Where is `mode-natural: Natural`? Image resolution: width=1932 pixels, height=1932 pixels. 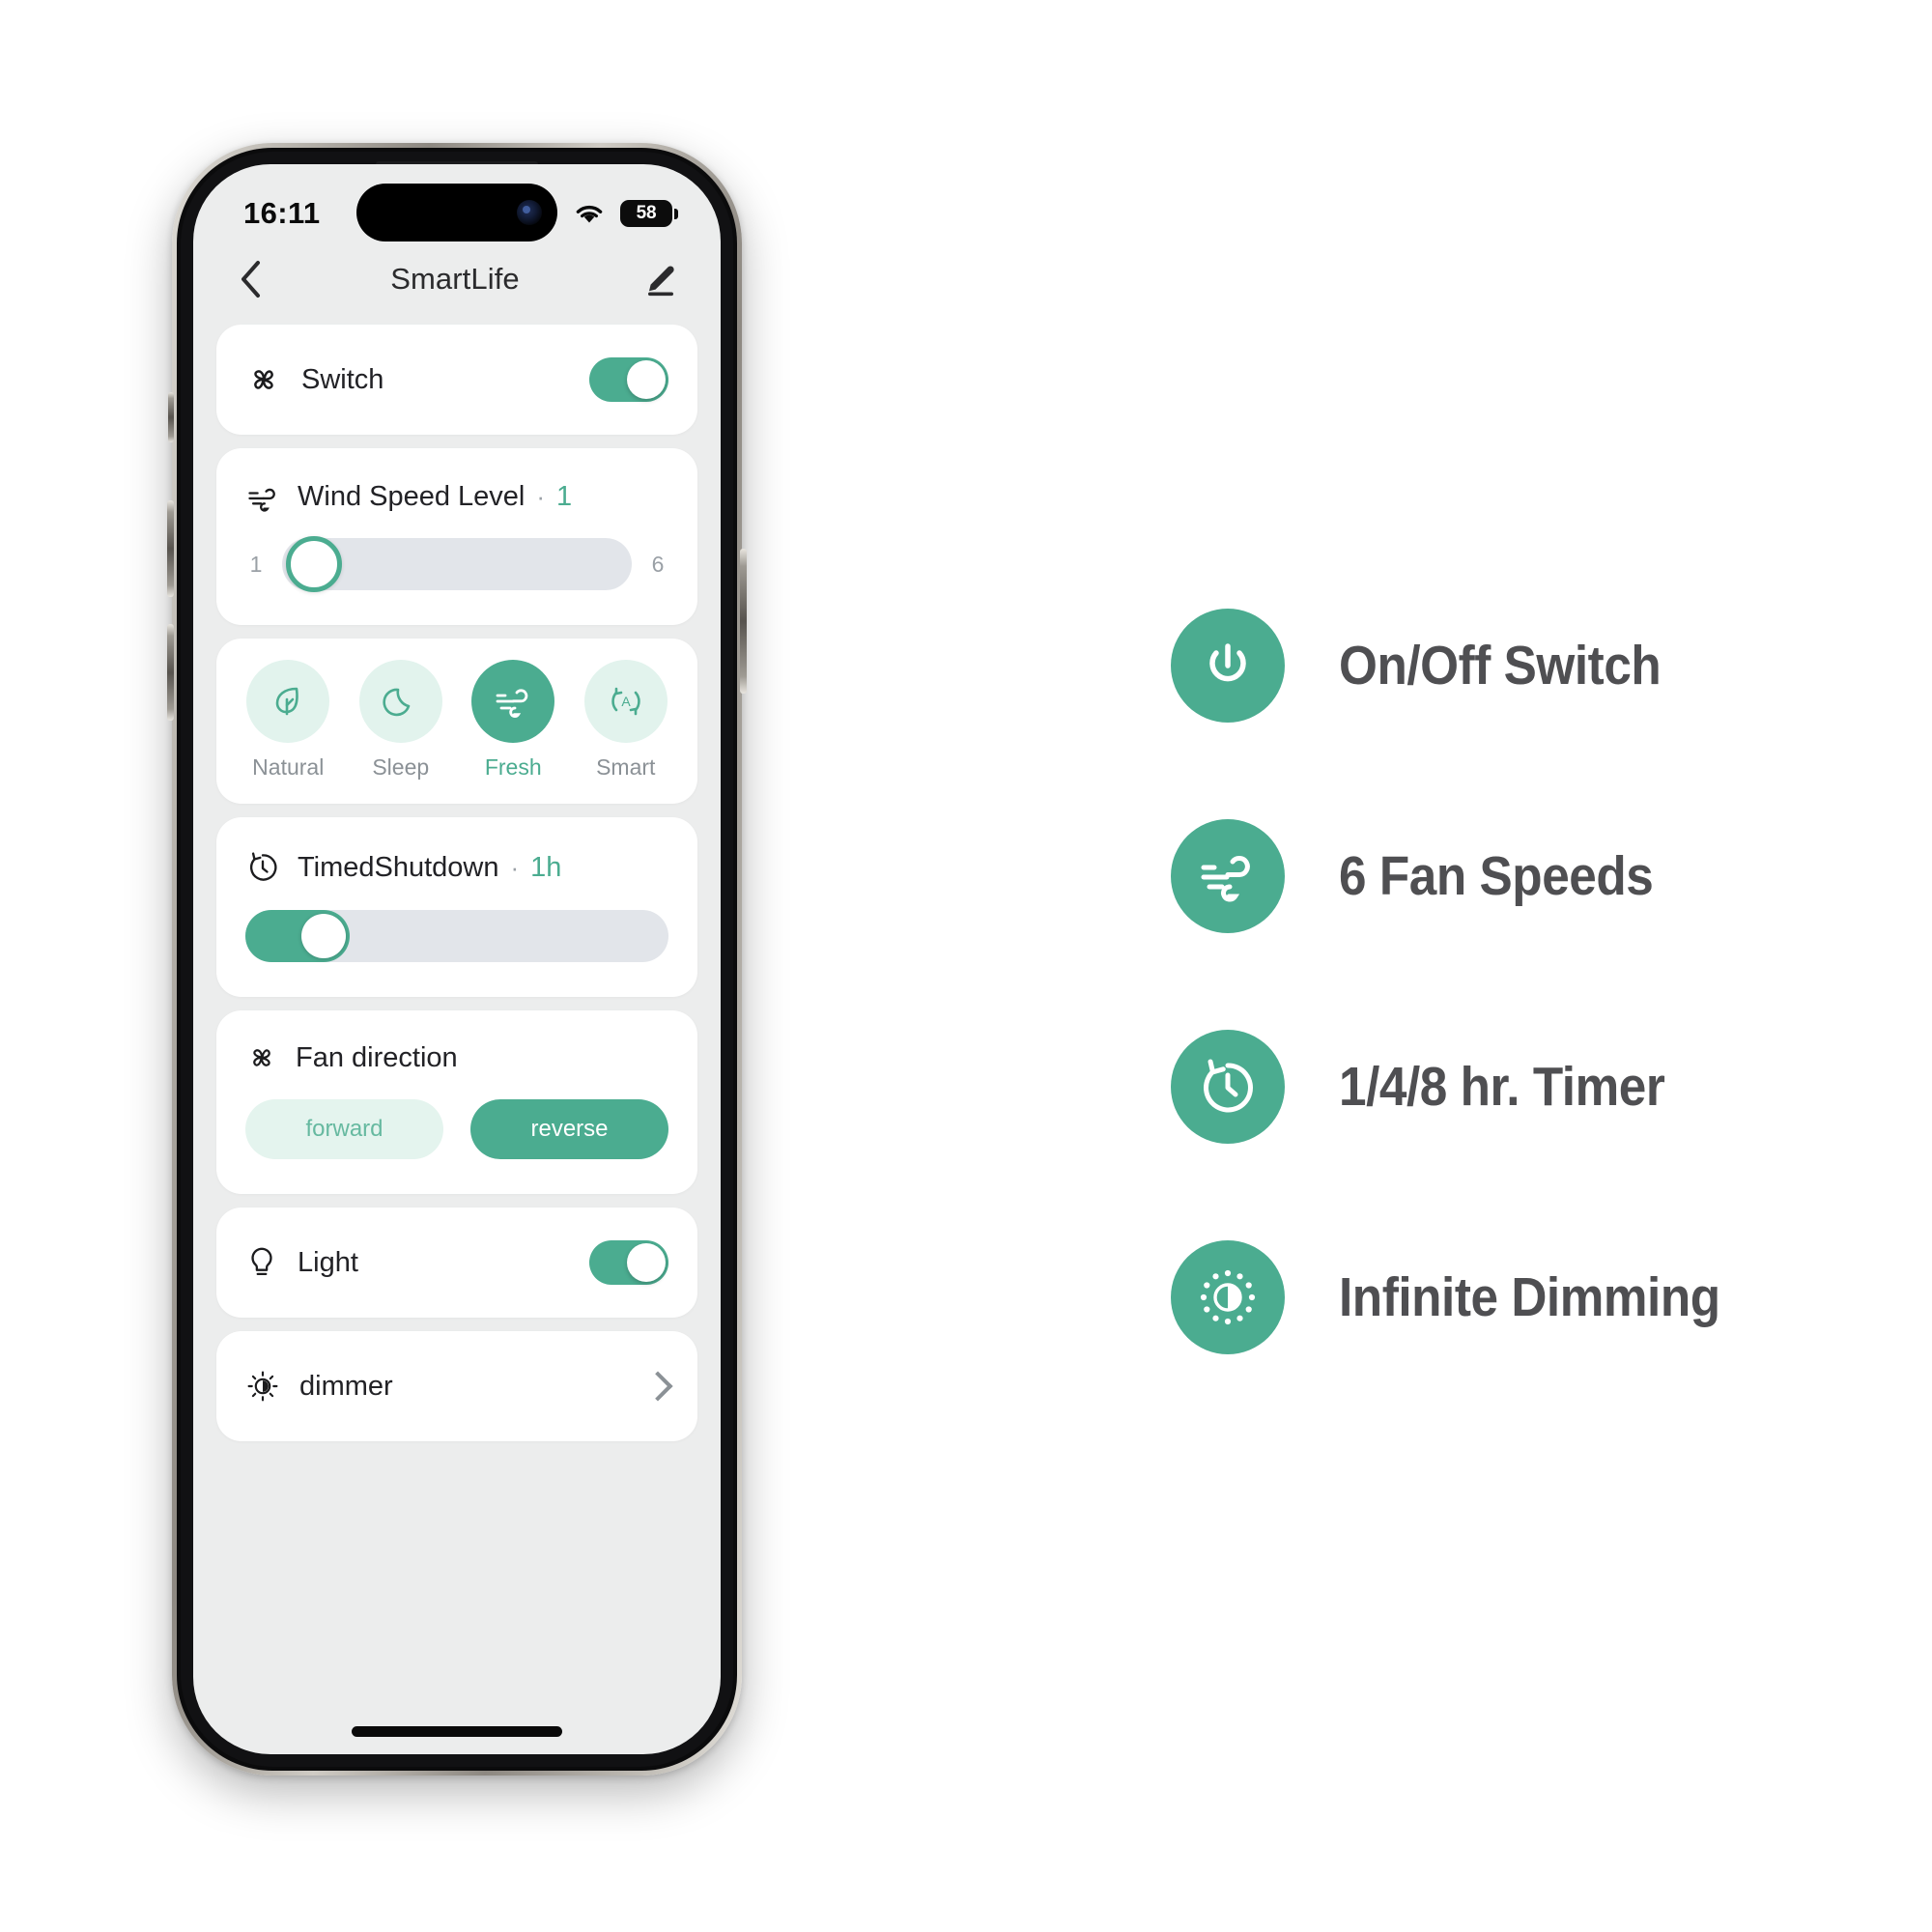 mode-natural: Natural is located at coordinates (288, 720).